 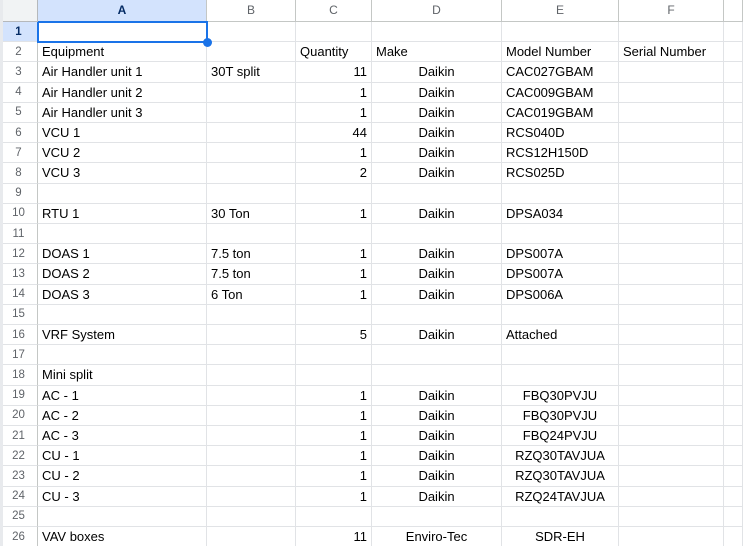 I want to click on row-header-11: 11, so click(x=19, y=234).